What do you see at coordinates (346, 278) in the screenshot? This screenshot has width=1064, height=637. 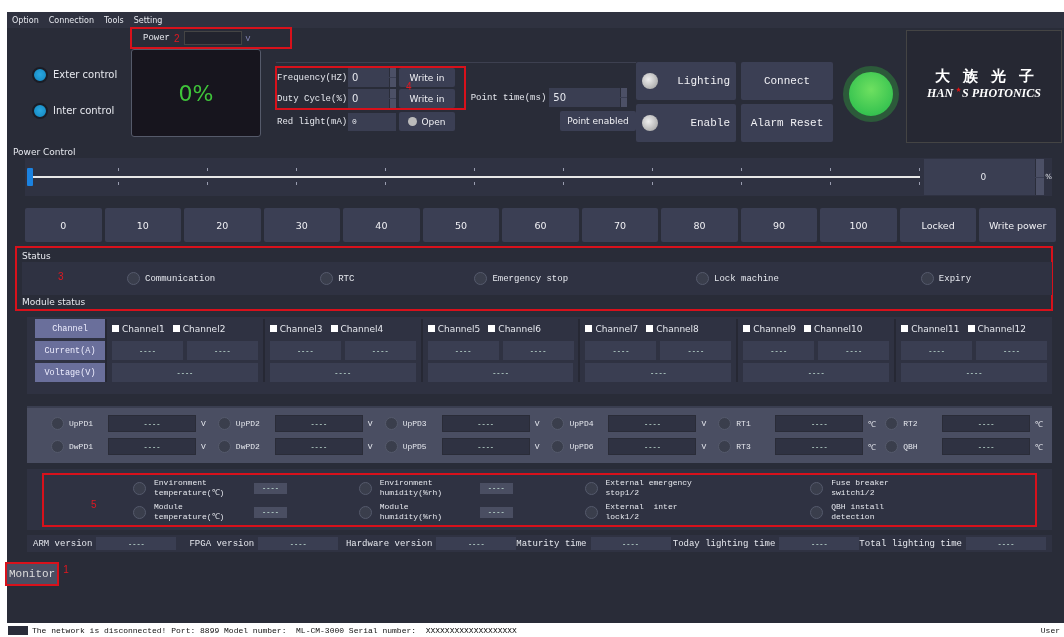 I see `status-label: RTC` at bounding box center [346, 278].